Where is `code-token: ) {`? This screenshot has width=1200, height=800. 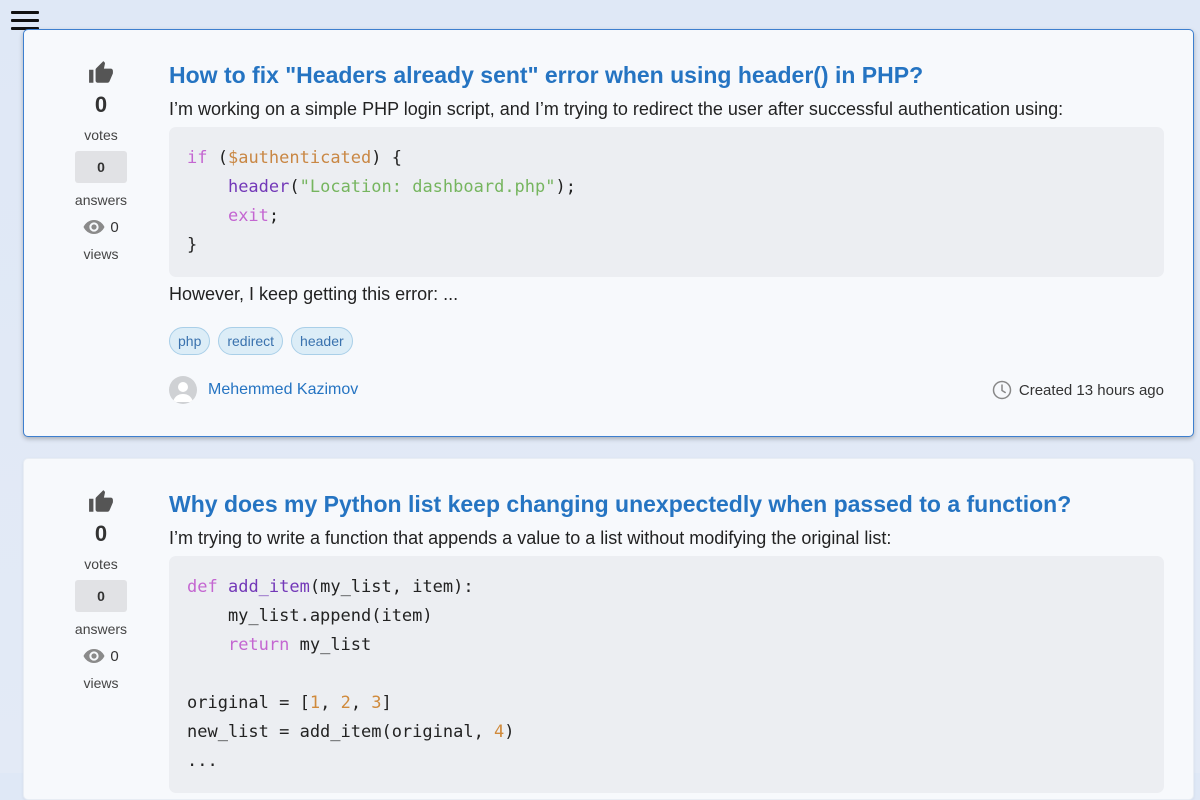 code-token: ) { is located at coordinates (386, 158).